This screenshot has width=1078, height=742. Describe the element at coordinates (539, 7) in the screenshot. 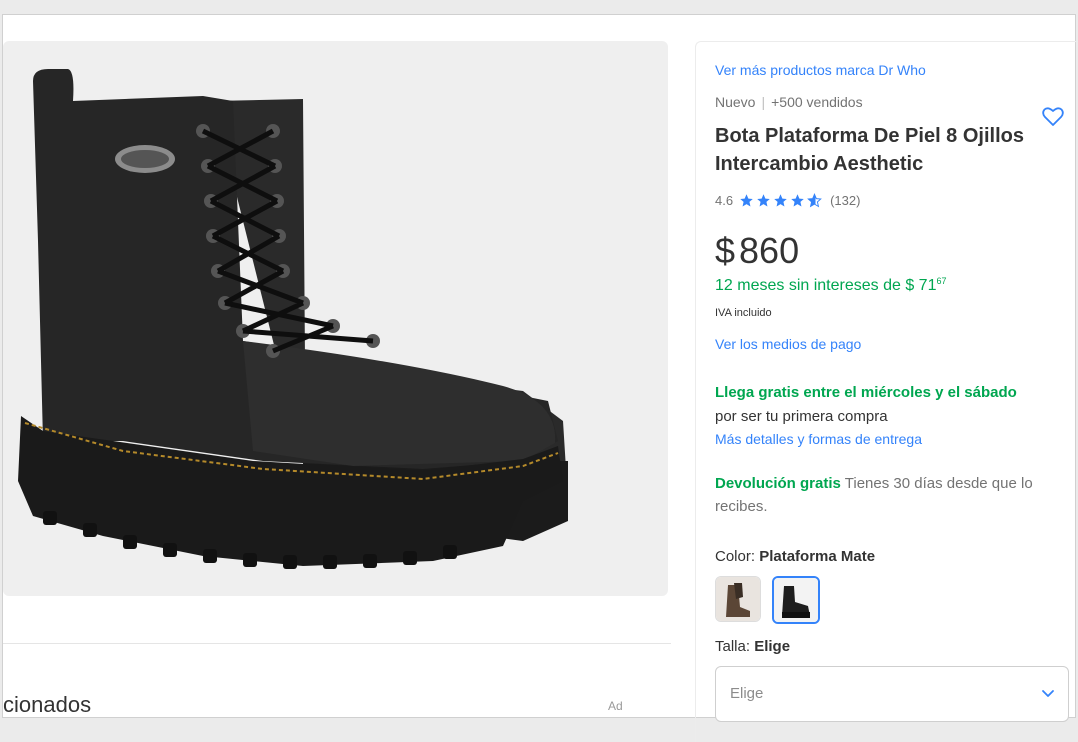

I see `browser-top-strip` at that location.